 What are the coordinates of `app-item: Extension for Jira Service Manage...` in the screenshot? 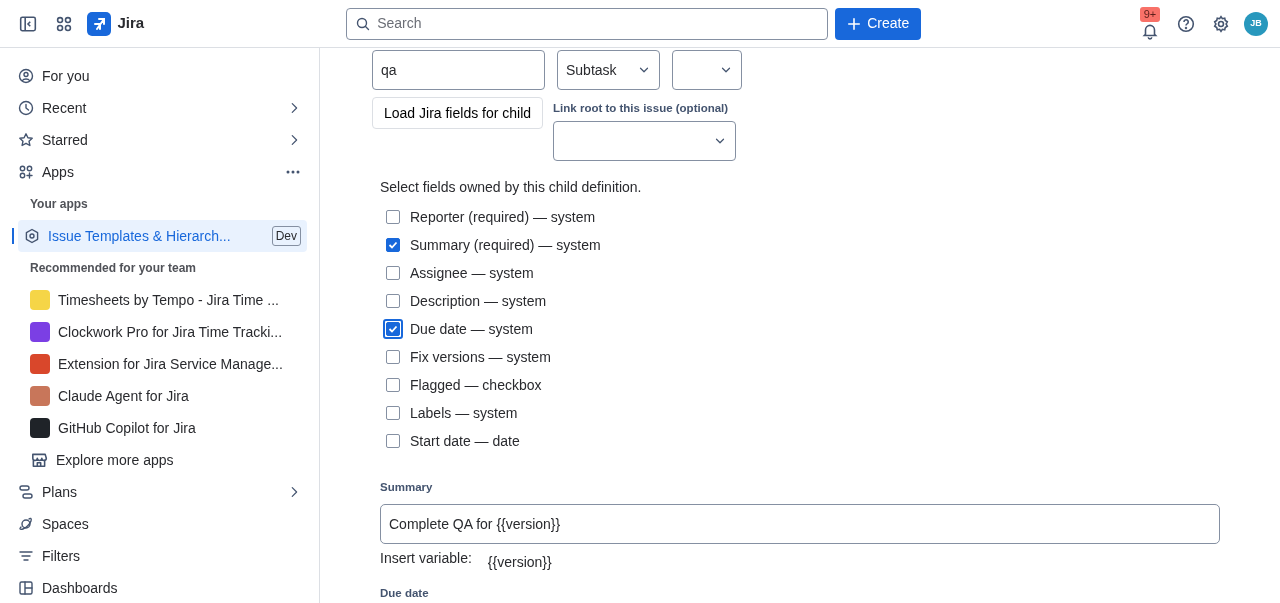 It's located at (159, 364).